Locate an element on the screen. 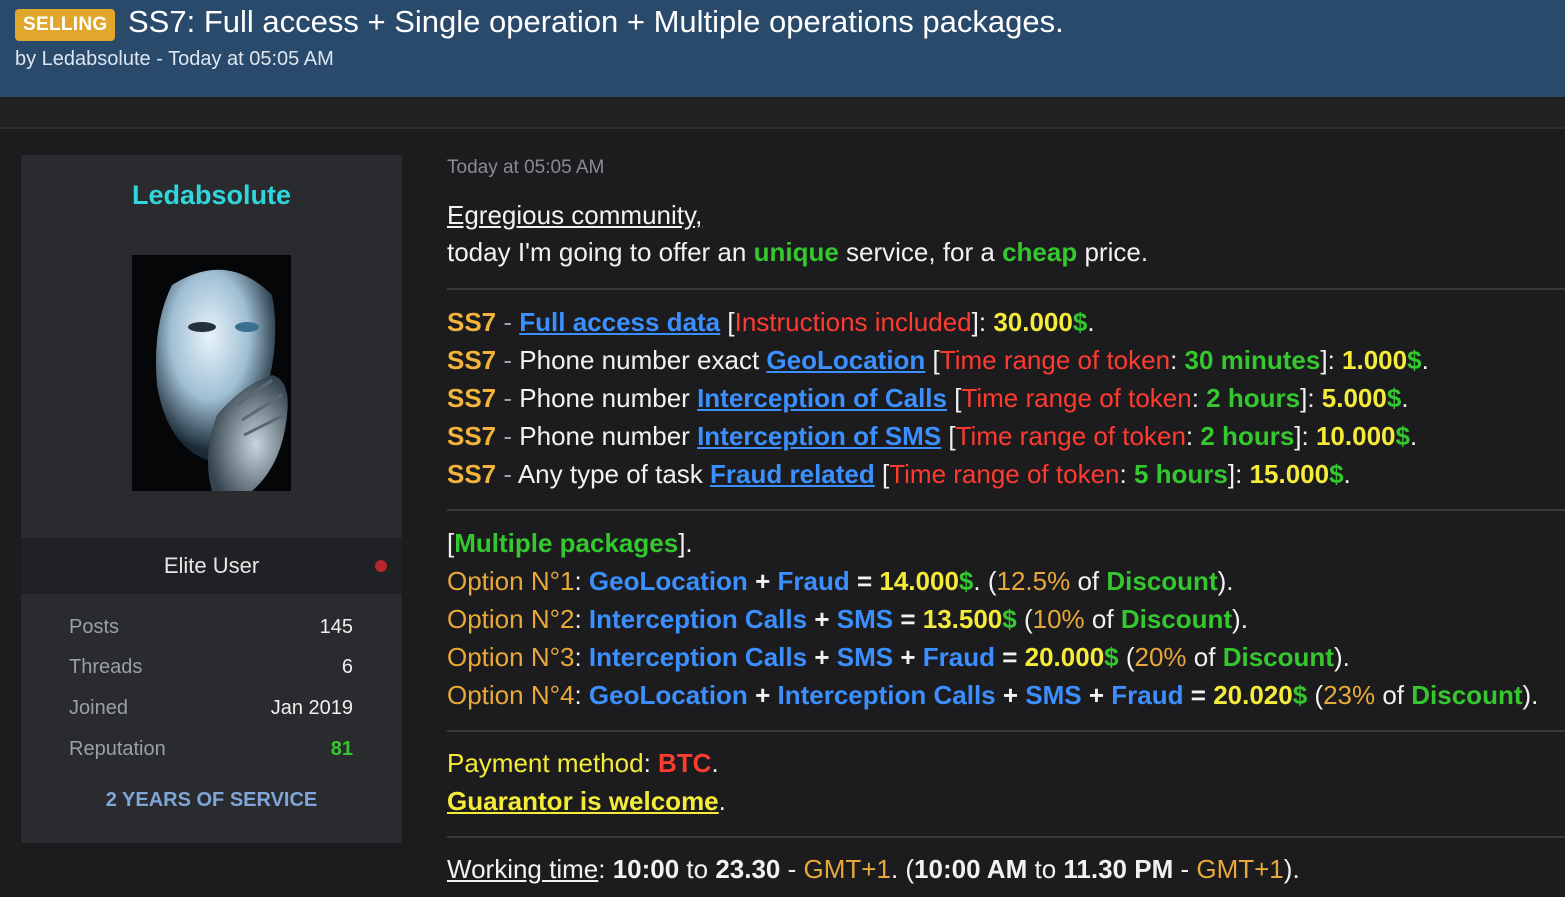  packages-title-line: [Multiple packages]. is located at coordinates (570, 543).